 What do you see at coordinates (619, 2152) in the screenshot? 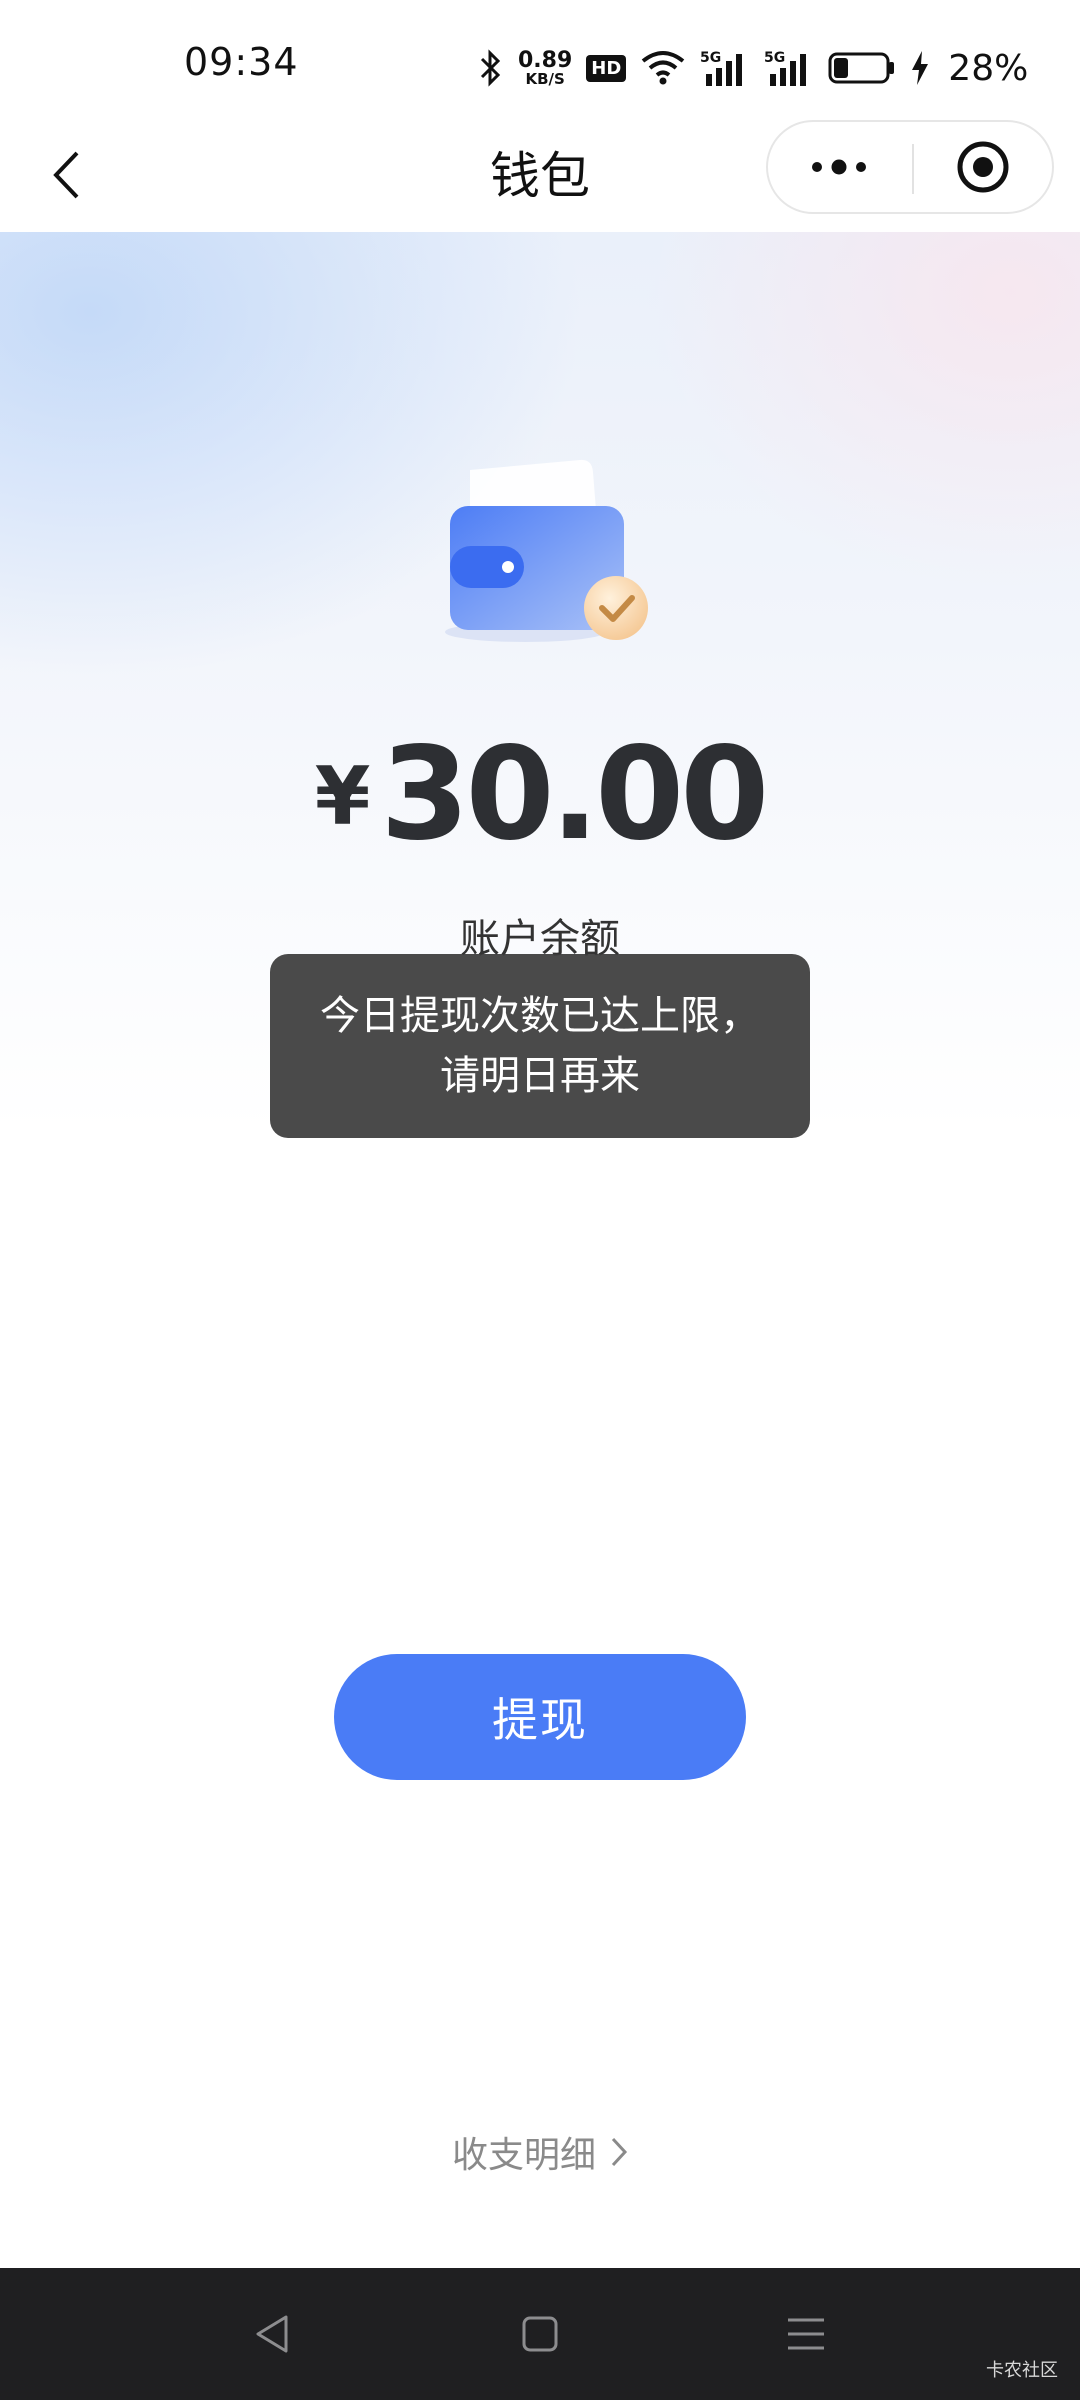
I see `chevron-right-icon` at bounding box center [619, 2152].